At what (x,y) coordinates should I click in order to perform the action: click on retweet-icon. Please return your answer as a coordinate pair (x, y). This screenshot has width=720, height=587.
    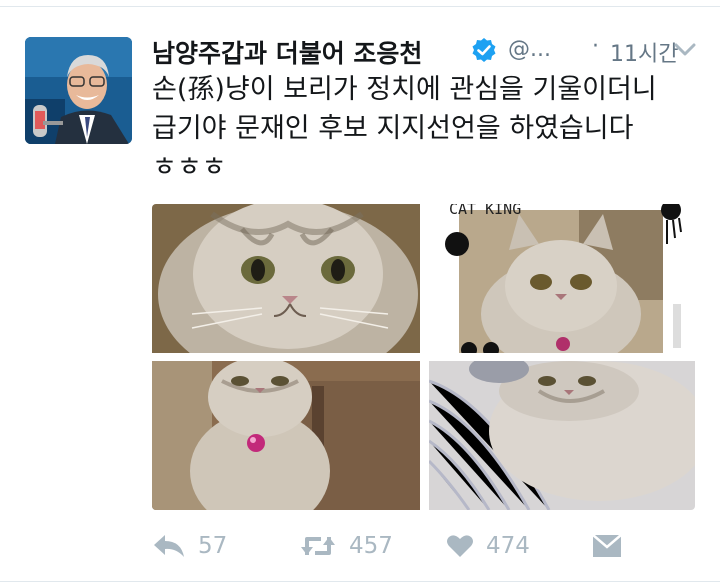
    Looking at the image, I should click on (318, 546).